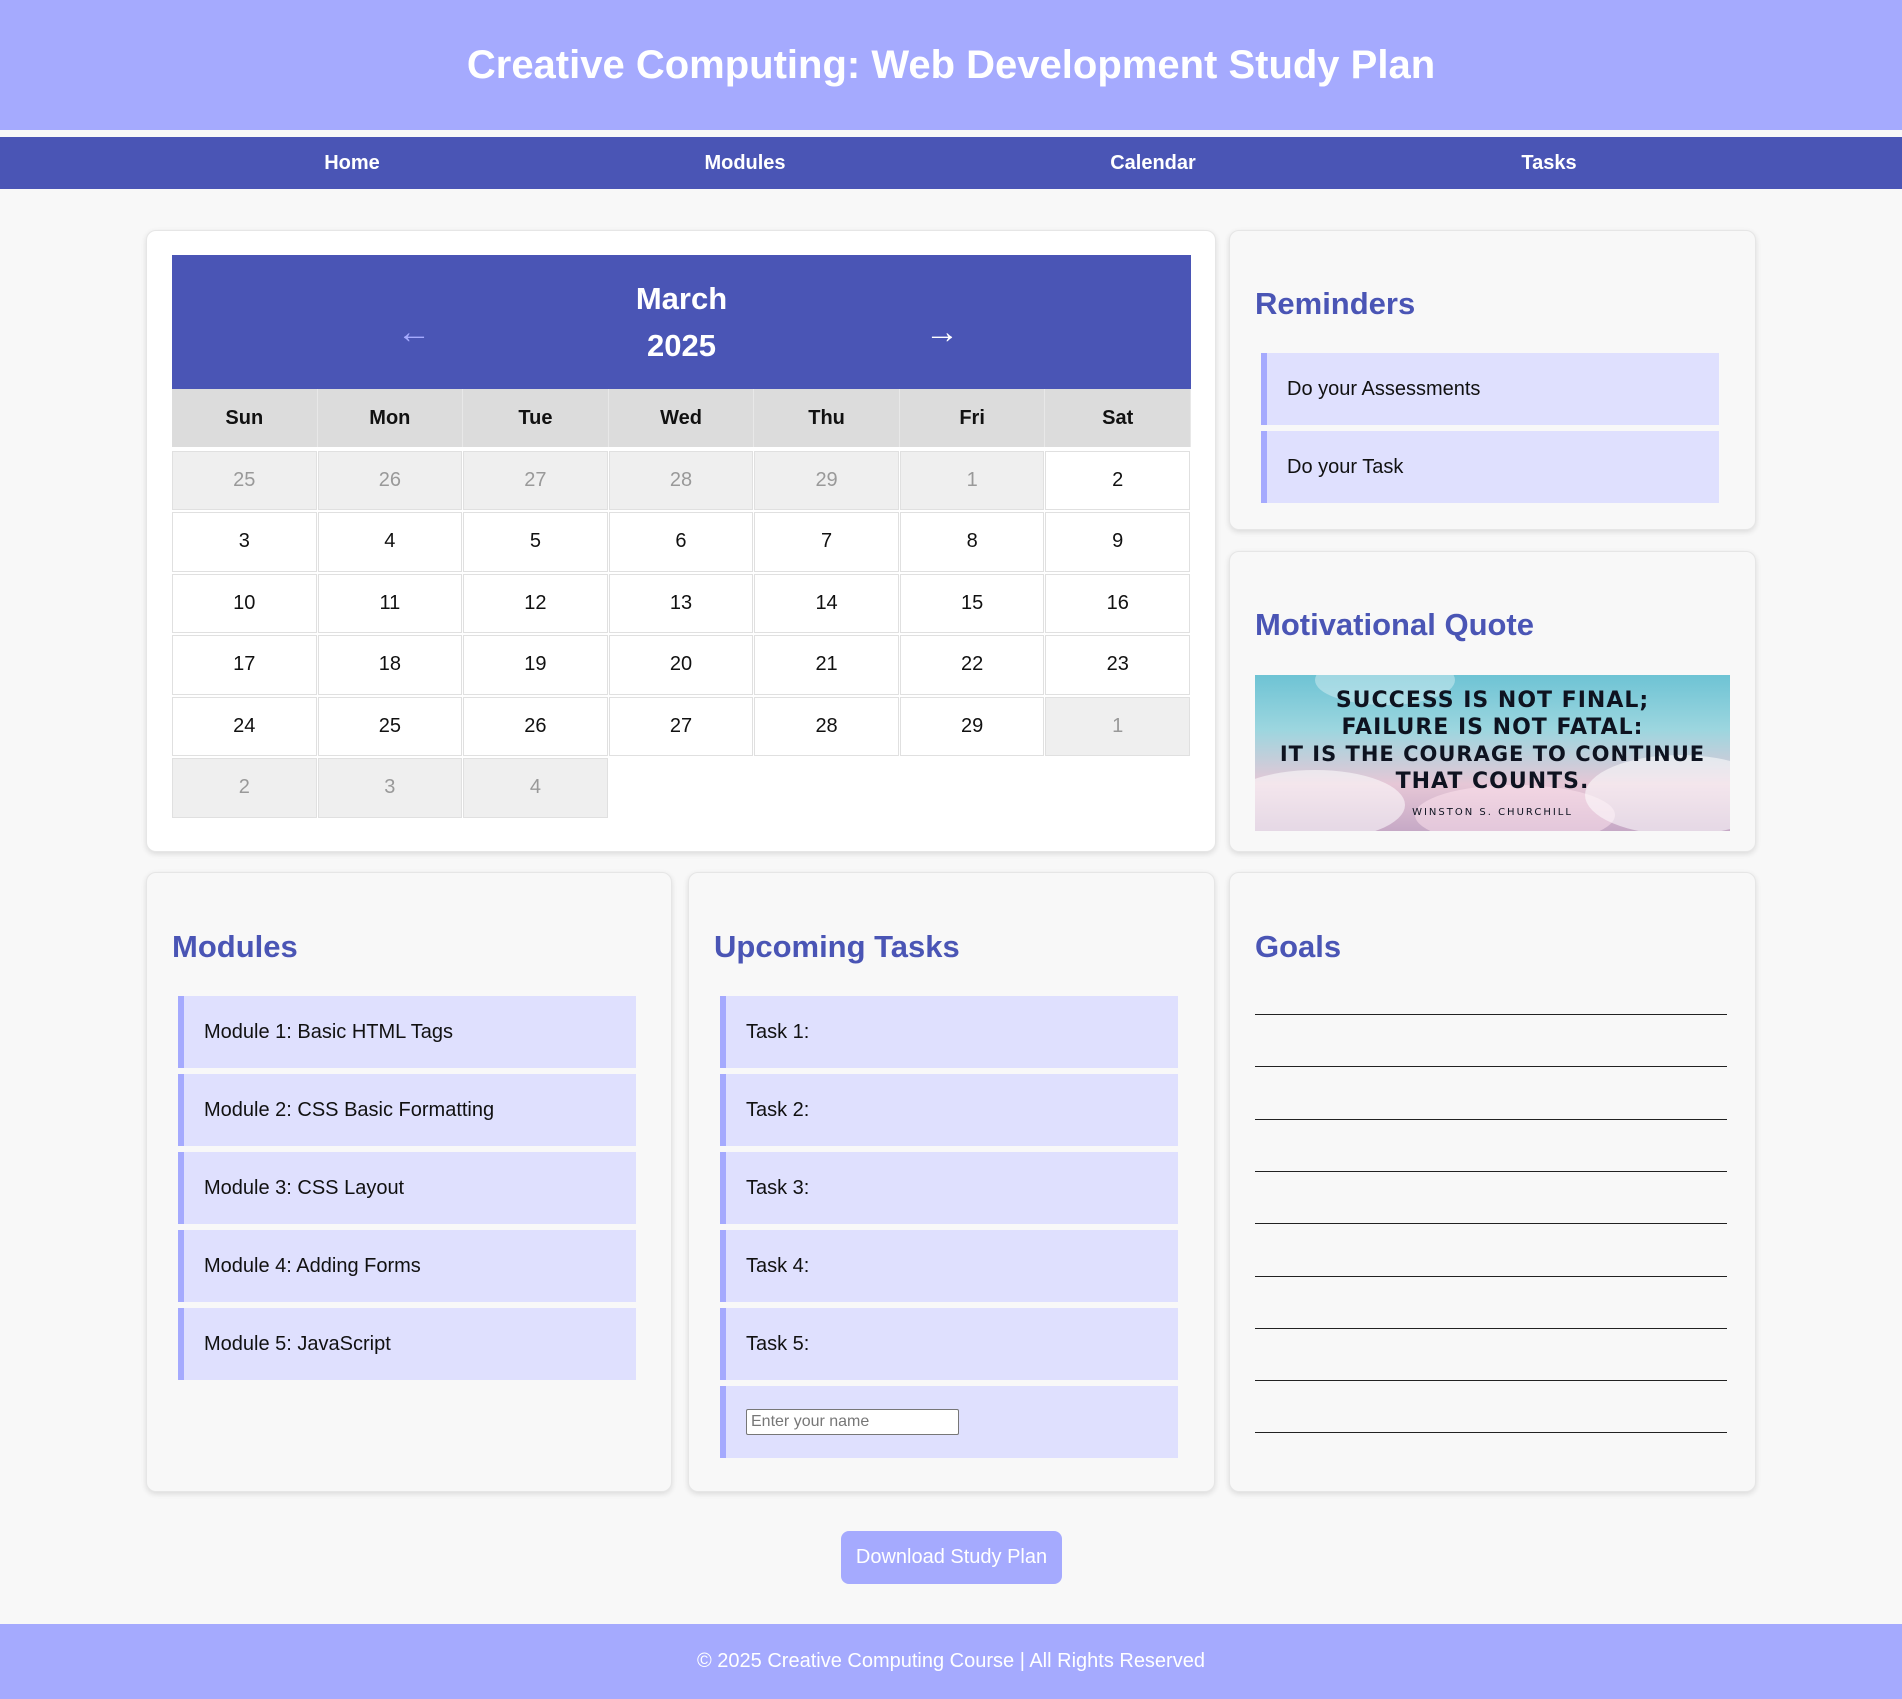 The height and width of the screenshot is (1699, 1902). I want to click on weekday-header: Sat, so click(1118, 418).